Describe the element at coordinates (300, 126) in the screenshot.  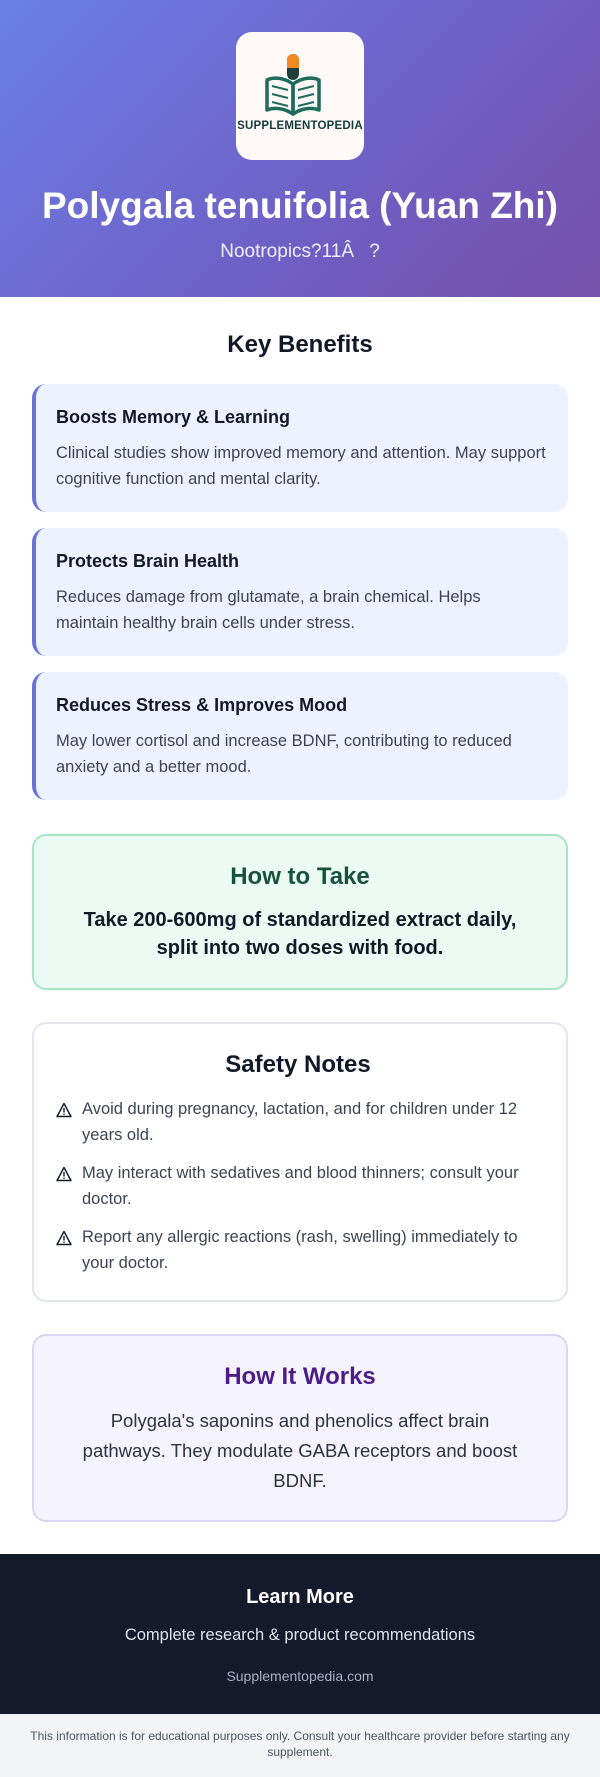
I see `logo-text: SUPPLEMENTOPEDIA` at that location.